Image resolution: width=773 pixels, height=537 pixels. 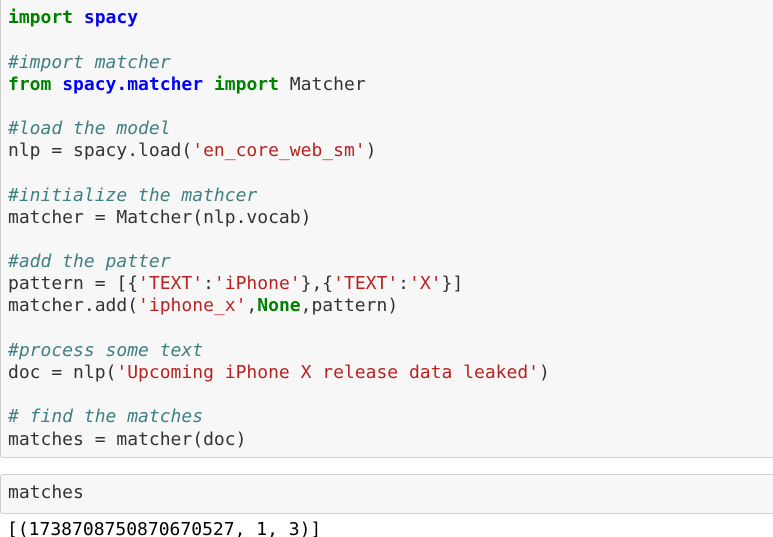 I want to click on comment: #load the model, so click(x=89, y=128).